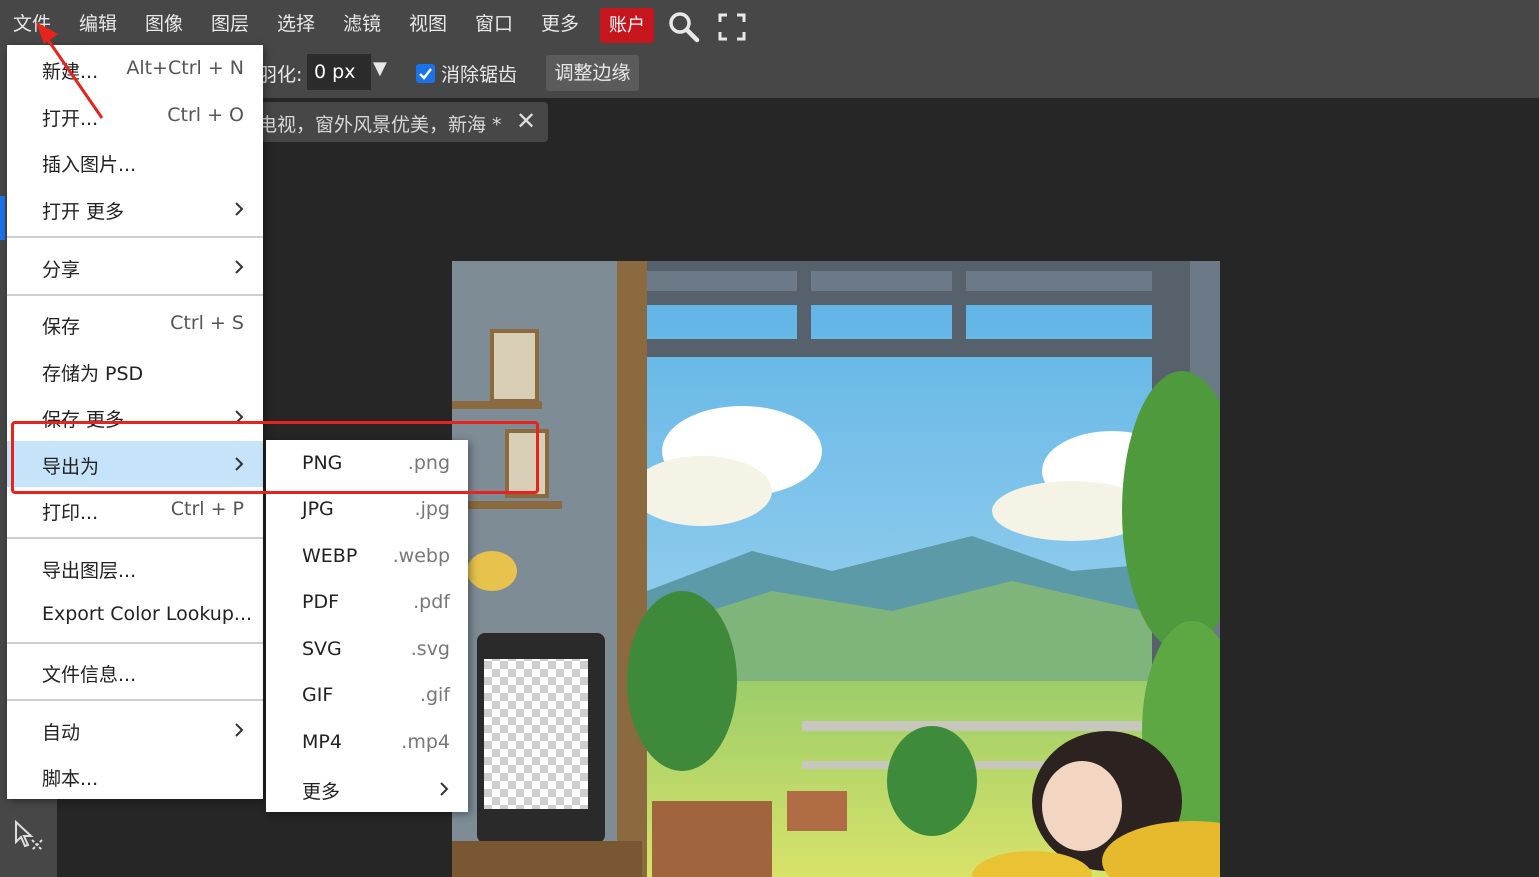 The height and width of the screenshot is (877, 1539). I want to click on menu-item-label: 保存, so click(61, 327).